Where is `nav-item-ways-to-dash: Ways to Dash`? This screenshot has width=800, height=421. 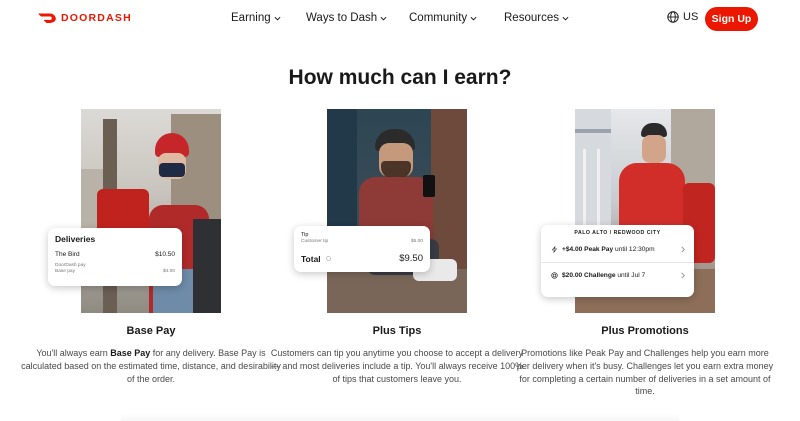 nav-item-ways-to-dash: Ways to Dash is located at coordinates (346, 18).